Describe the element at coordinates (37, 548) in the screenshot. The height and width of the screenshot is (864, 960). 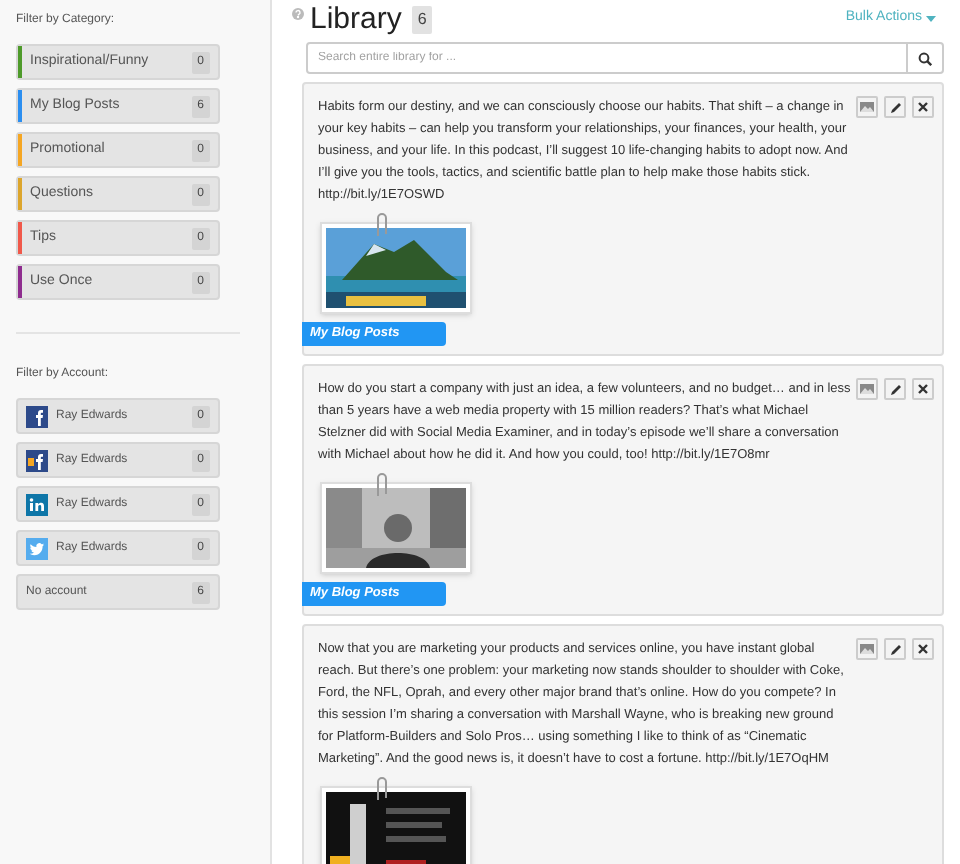
I see `bird-icon` at that location.